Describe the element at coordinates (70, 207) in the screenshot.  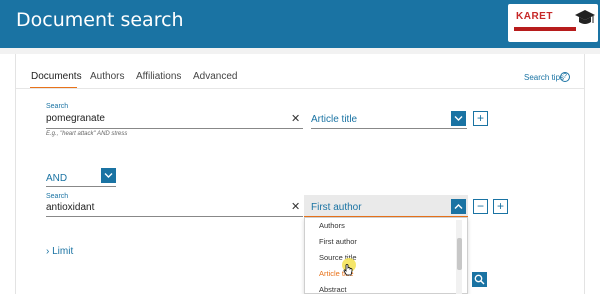
I see `search-input-2: antioxidant` at that location.